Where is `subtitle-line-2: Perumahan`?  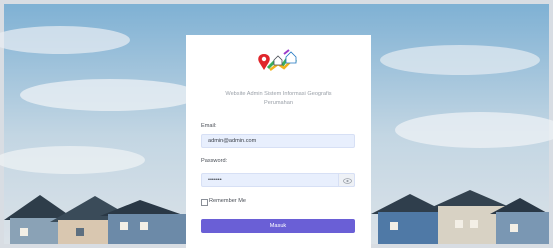
subtitle-line-2: Perumahan is located at coordinates (278, 102).